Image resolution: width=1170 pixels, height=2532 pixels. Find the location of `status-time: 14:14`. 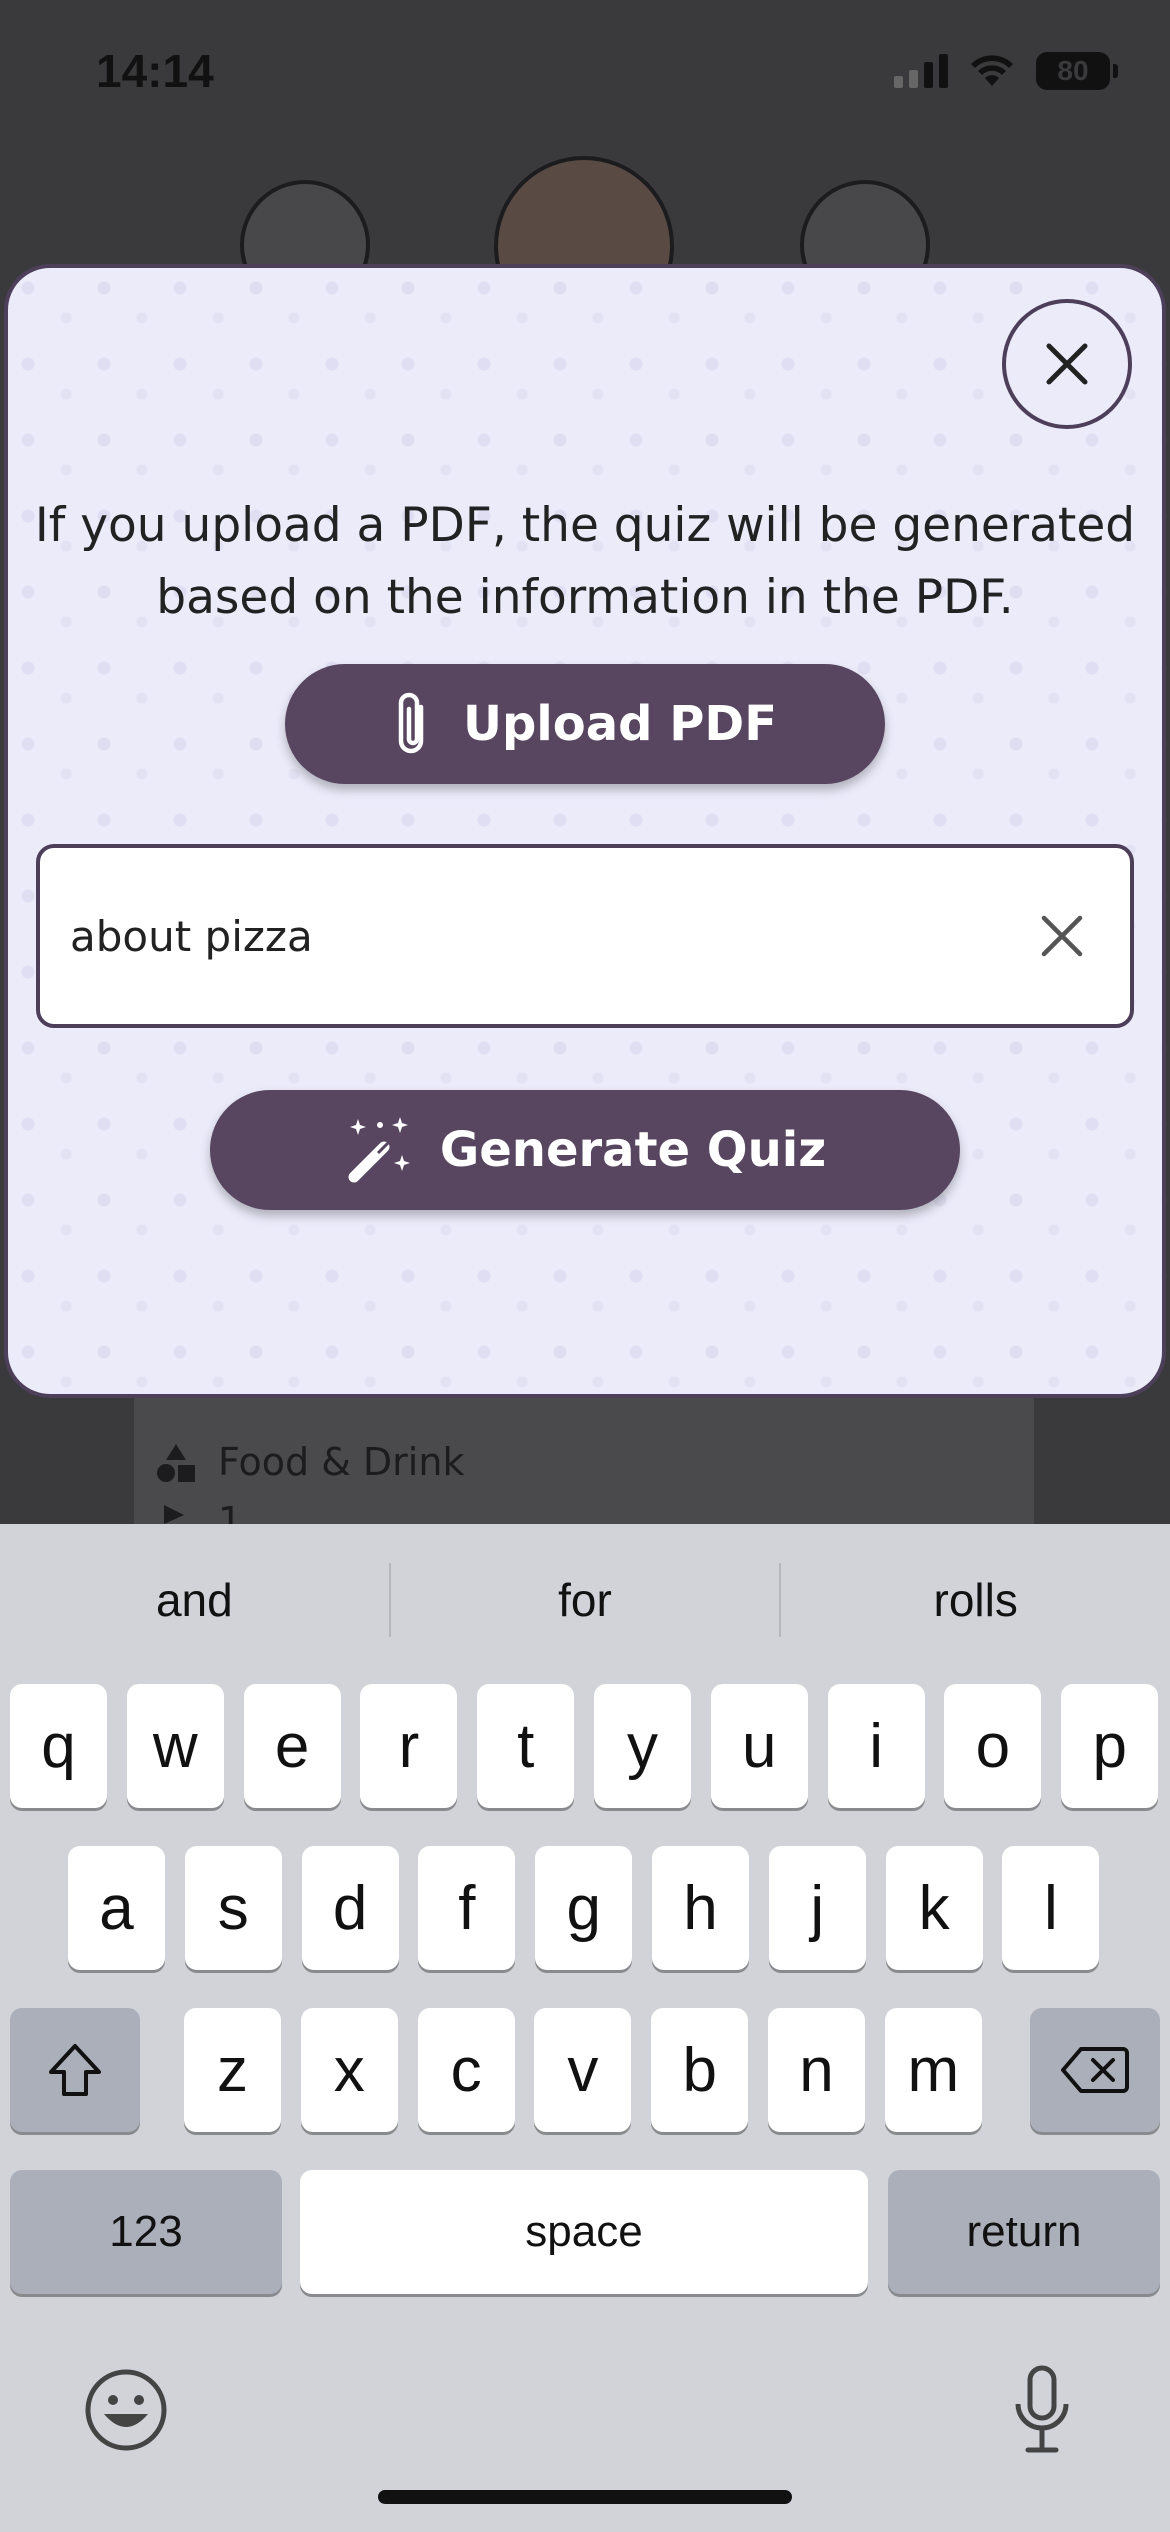

status-time: 14:14 is located at coordinates (155, 71).